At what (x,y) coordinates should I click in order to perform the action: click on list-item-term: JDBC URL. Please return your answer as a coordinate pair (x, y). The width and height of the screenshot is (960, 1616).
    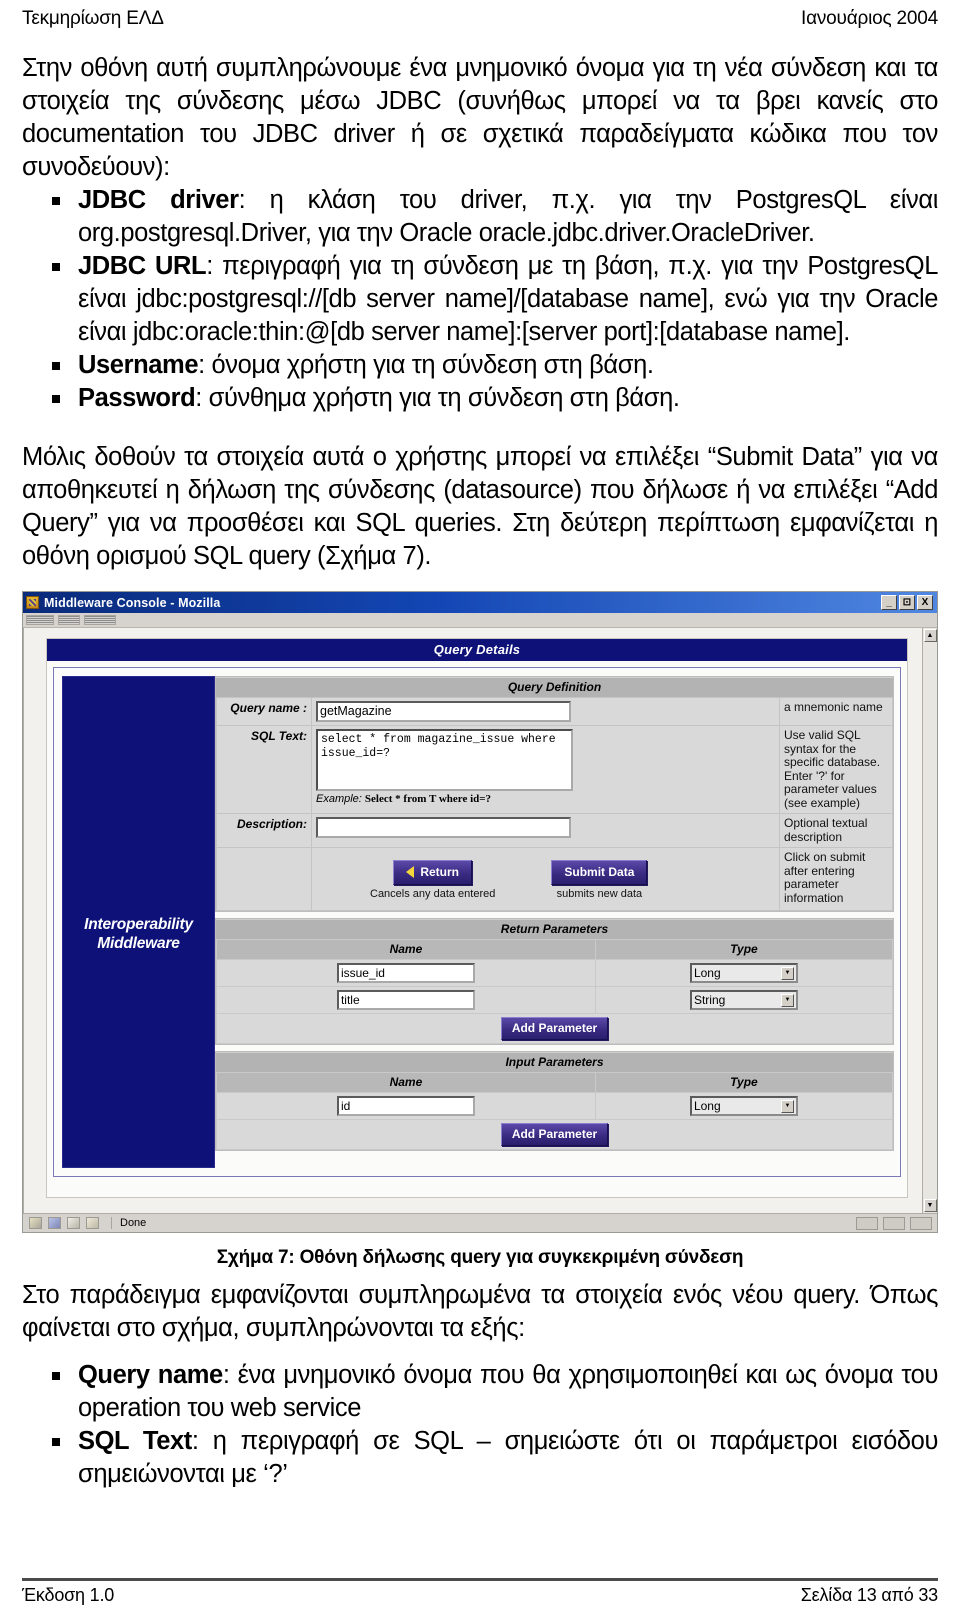
    Looking at the image, I should click on (142, 266).